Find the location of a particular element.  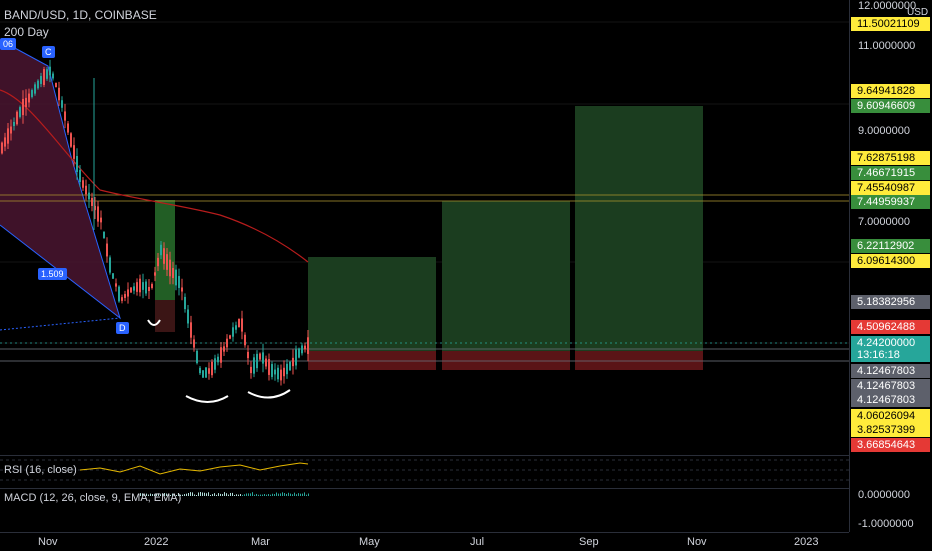

price-tag: 4.50962488 is located at coordinates (890, 327).